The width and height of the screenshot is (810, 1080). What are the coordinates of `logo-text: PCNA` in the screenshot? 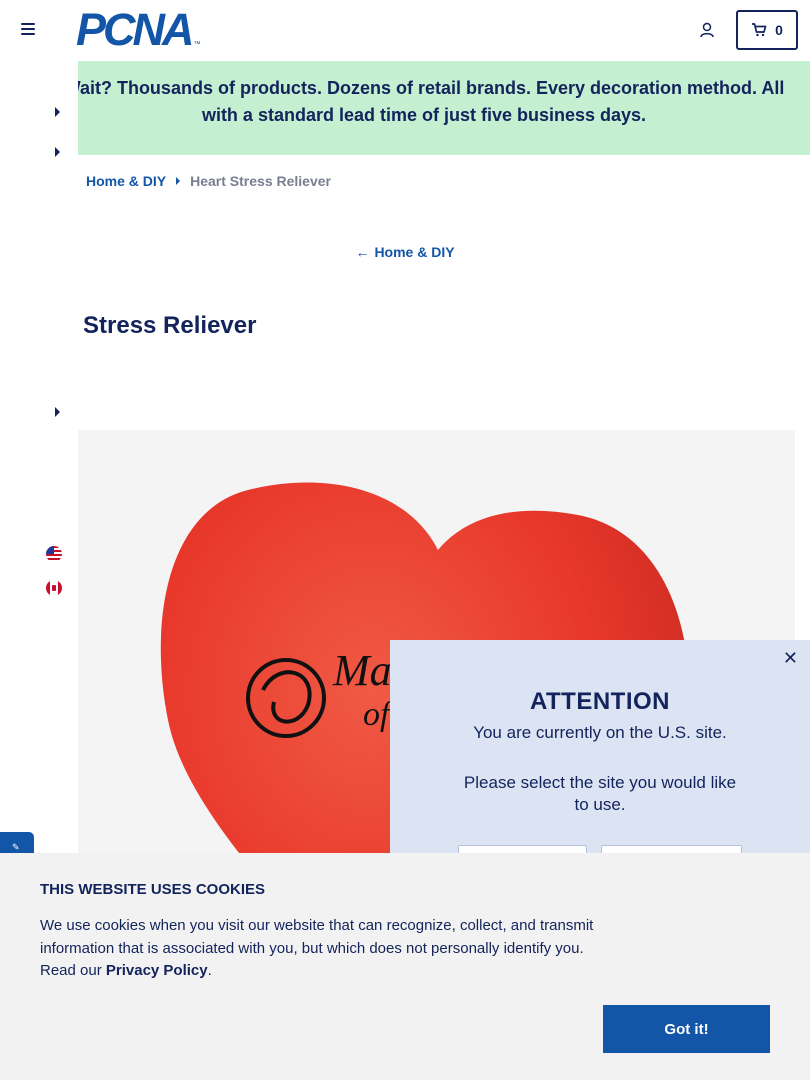 It's located at (135, 29).